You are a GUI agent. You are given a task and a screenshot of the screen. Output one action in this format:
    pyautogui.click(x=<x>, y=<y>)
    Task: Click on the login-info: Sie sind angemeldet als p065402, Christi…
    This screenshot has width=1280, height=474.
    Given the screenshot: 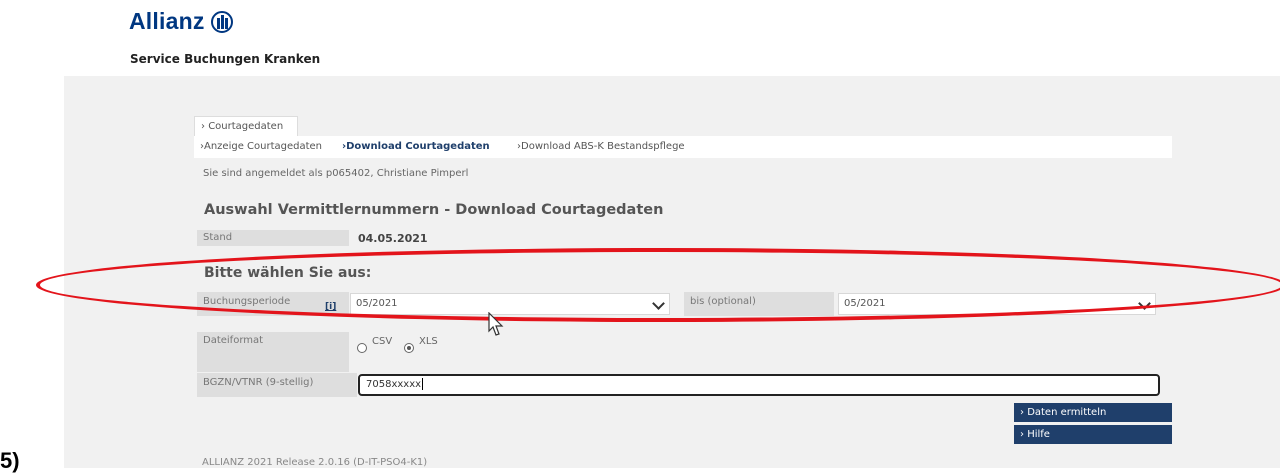 What is the action you would take?
    pyautogui.click(x=336, y=173)
    